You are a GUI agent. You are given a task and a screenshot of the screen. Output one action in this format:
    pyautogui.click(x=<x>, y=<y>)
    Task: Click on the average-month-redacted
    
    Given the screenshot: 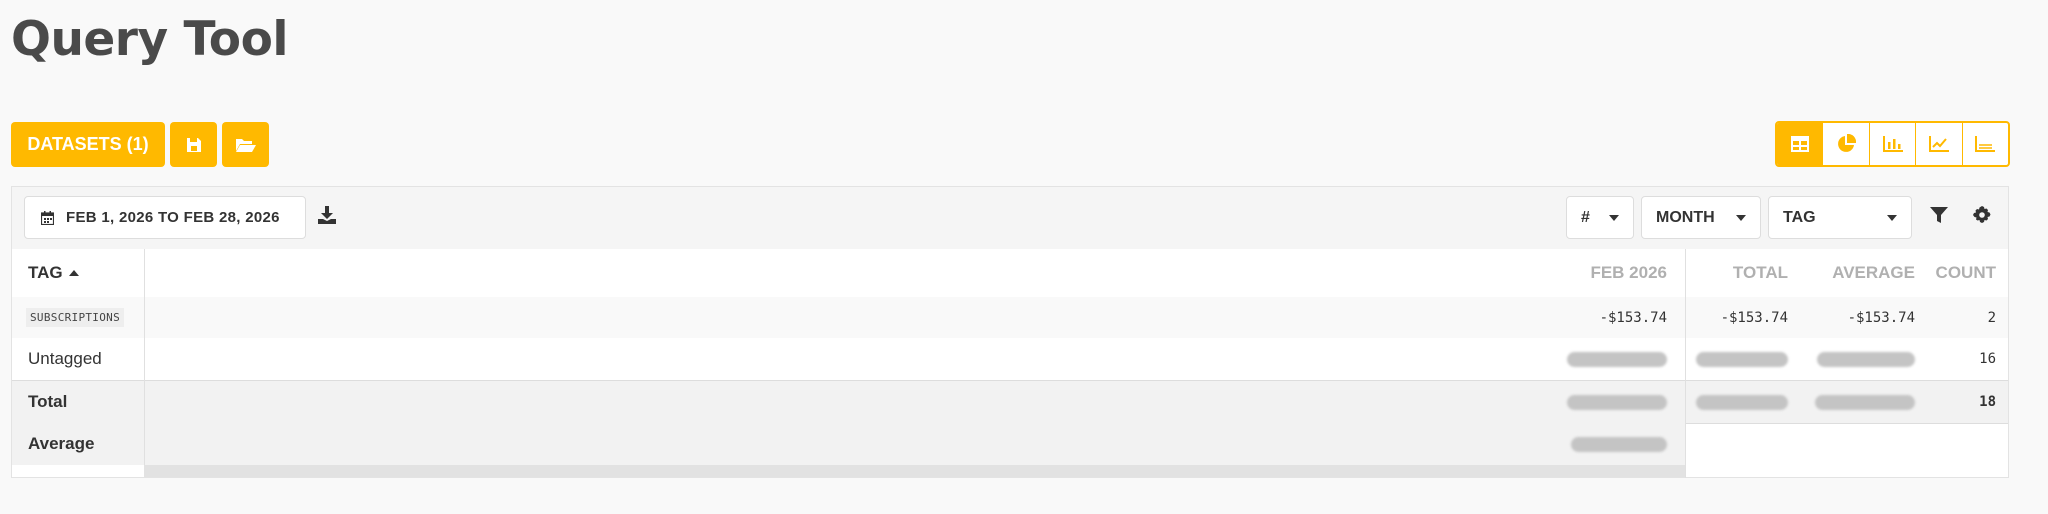 What is the action you would take?
    pyautogui.click(x=1589, y=444)
    